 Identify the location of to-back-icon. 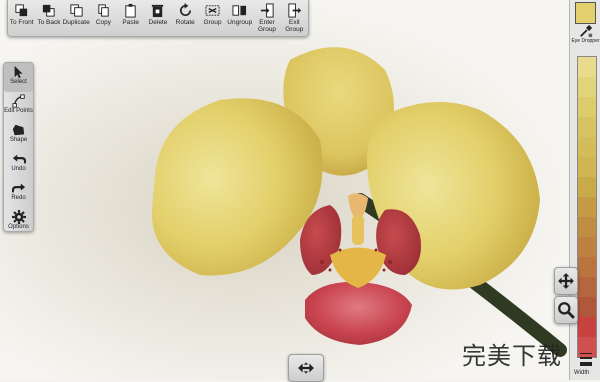
(49, 10).